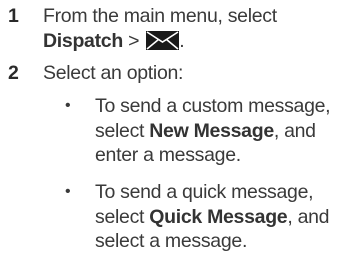 This screenshot has width=357, height=263. I want to click on envelope-icon, so click(163, 40).